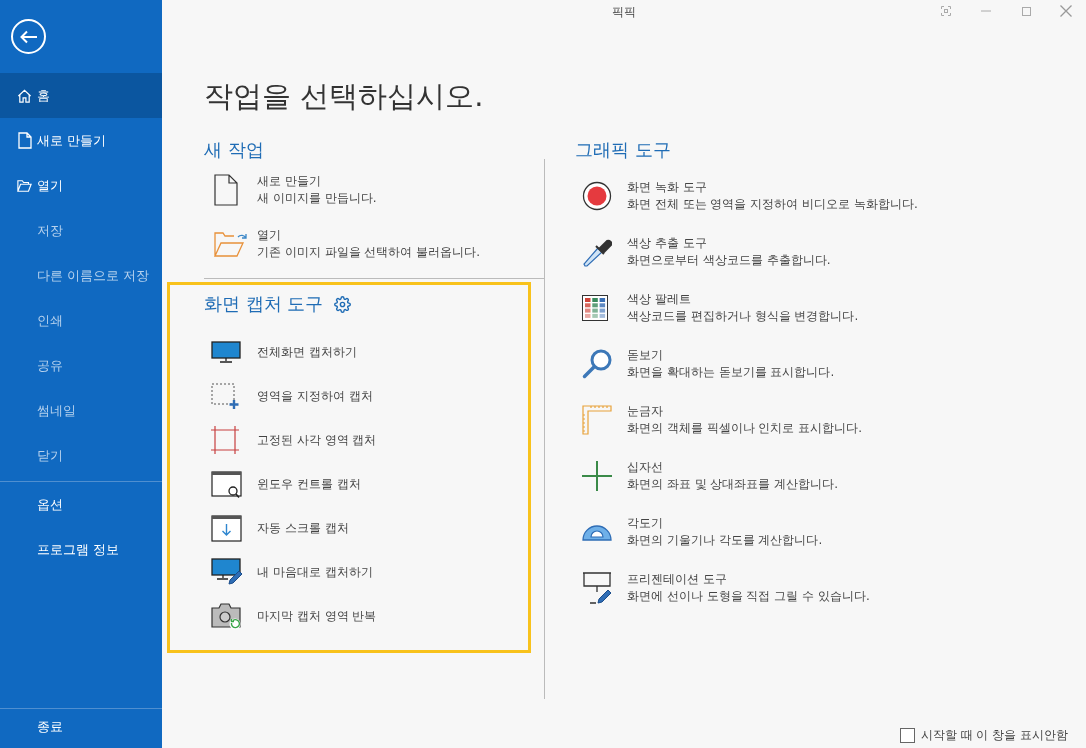 This screenshot has height=748, width=1086. What do you see at coordinates (623, 150) in the screenshot?
I see `section-heading: 그래픽 도구` at bounding box center [623, 150].